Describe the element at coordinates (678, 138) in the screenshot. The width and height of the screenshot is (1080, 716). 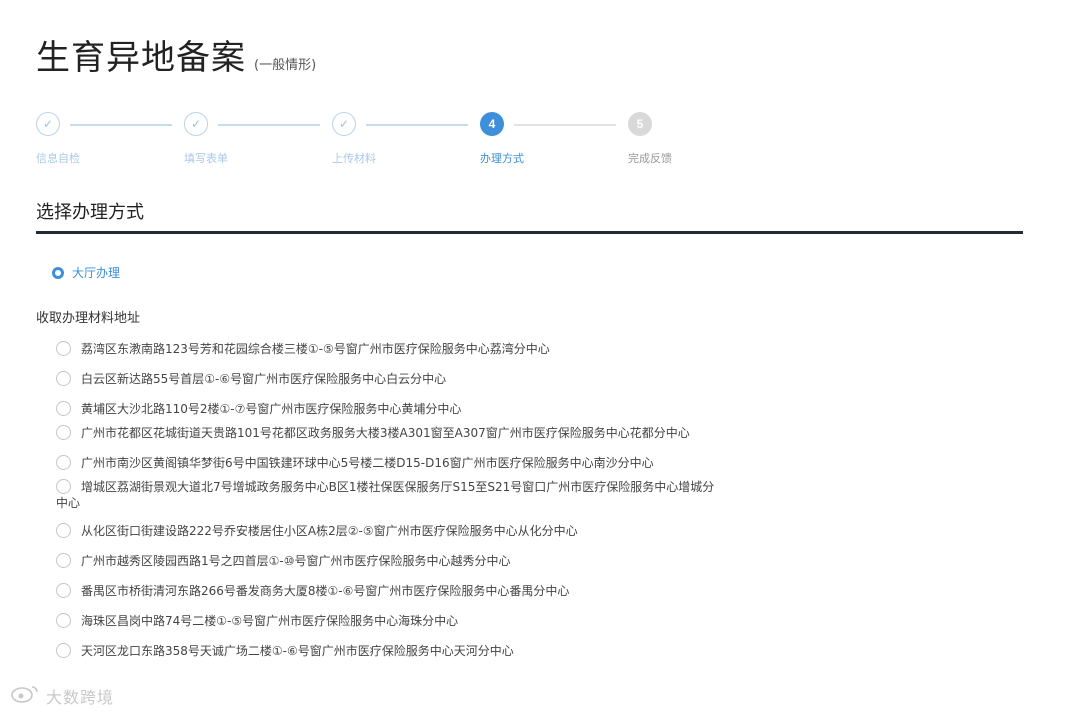
I see `step-feedback: 5 完成反馈` at that location.